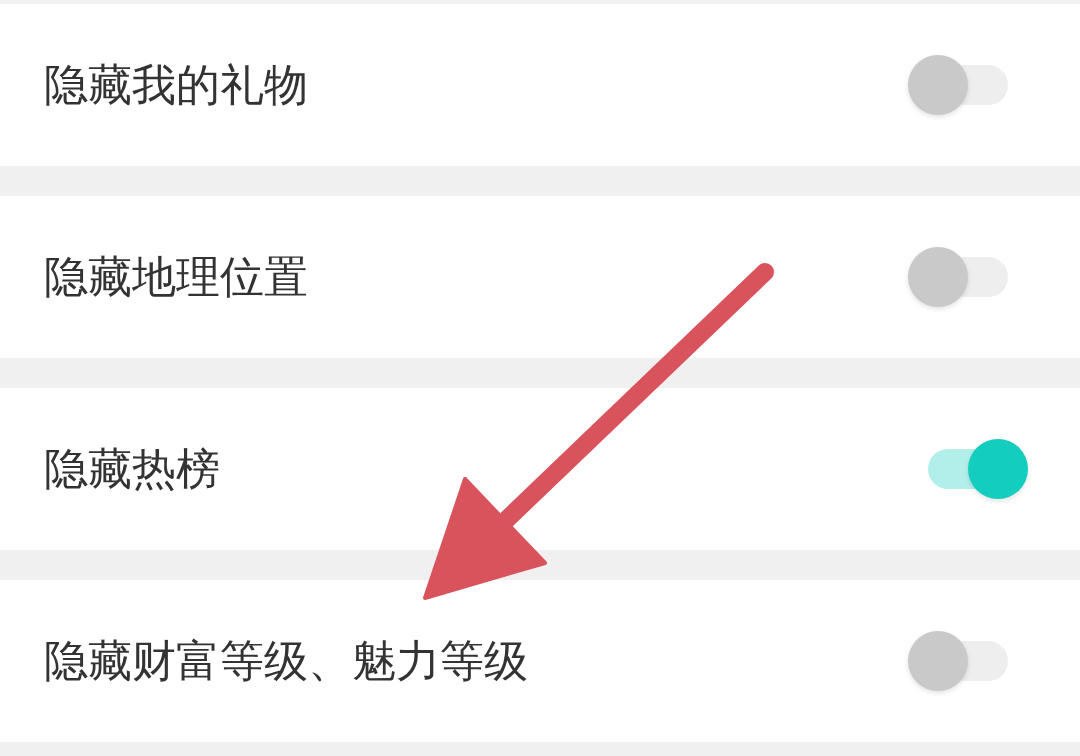 The image size is (1080, 756). What do you see at coordinates (132, 469) in the screenshot?
I see `setting-label: 隐藏热榜` at bounding box center [132, 469].